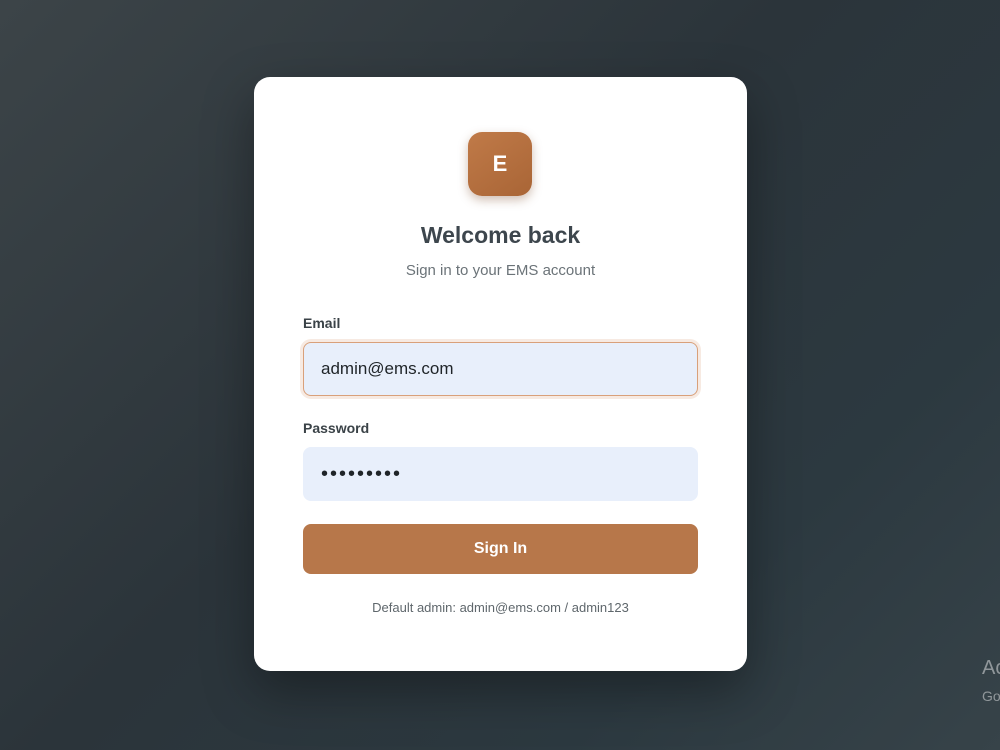 This screenshot has height=750, width=1000. I want to click on page-subtitle: Sign in to your EMS account, so click(500, 270).